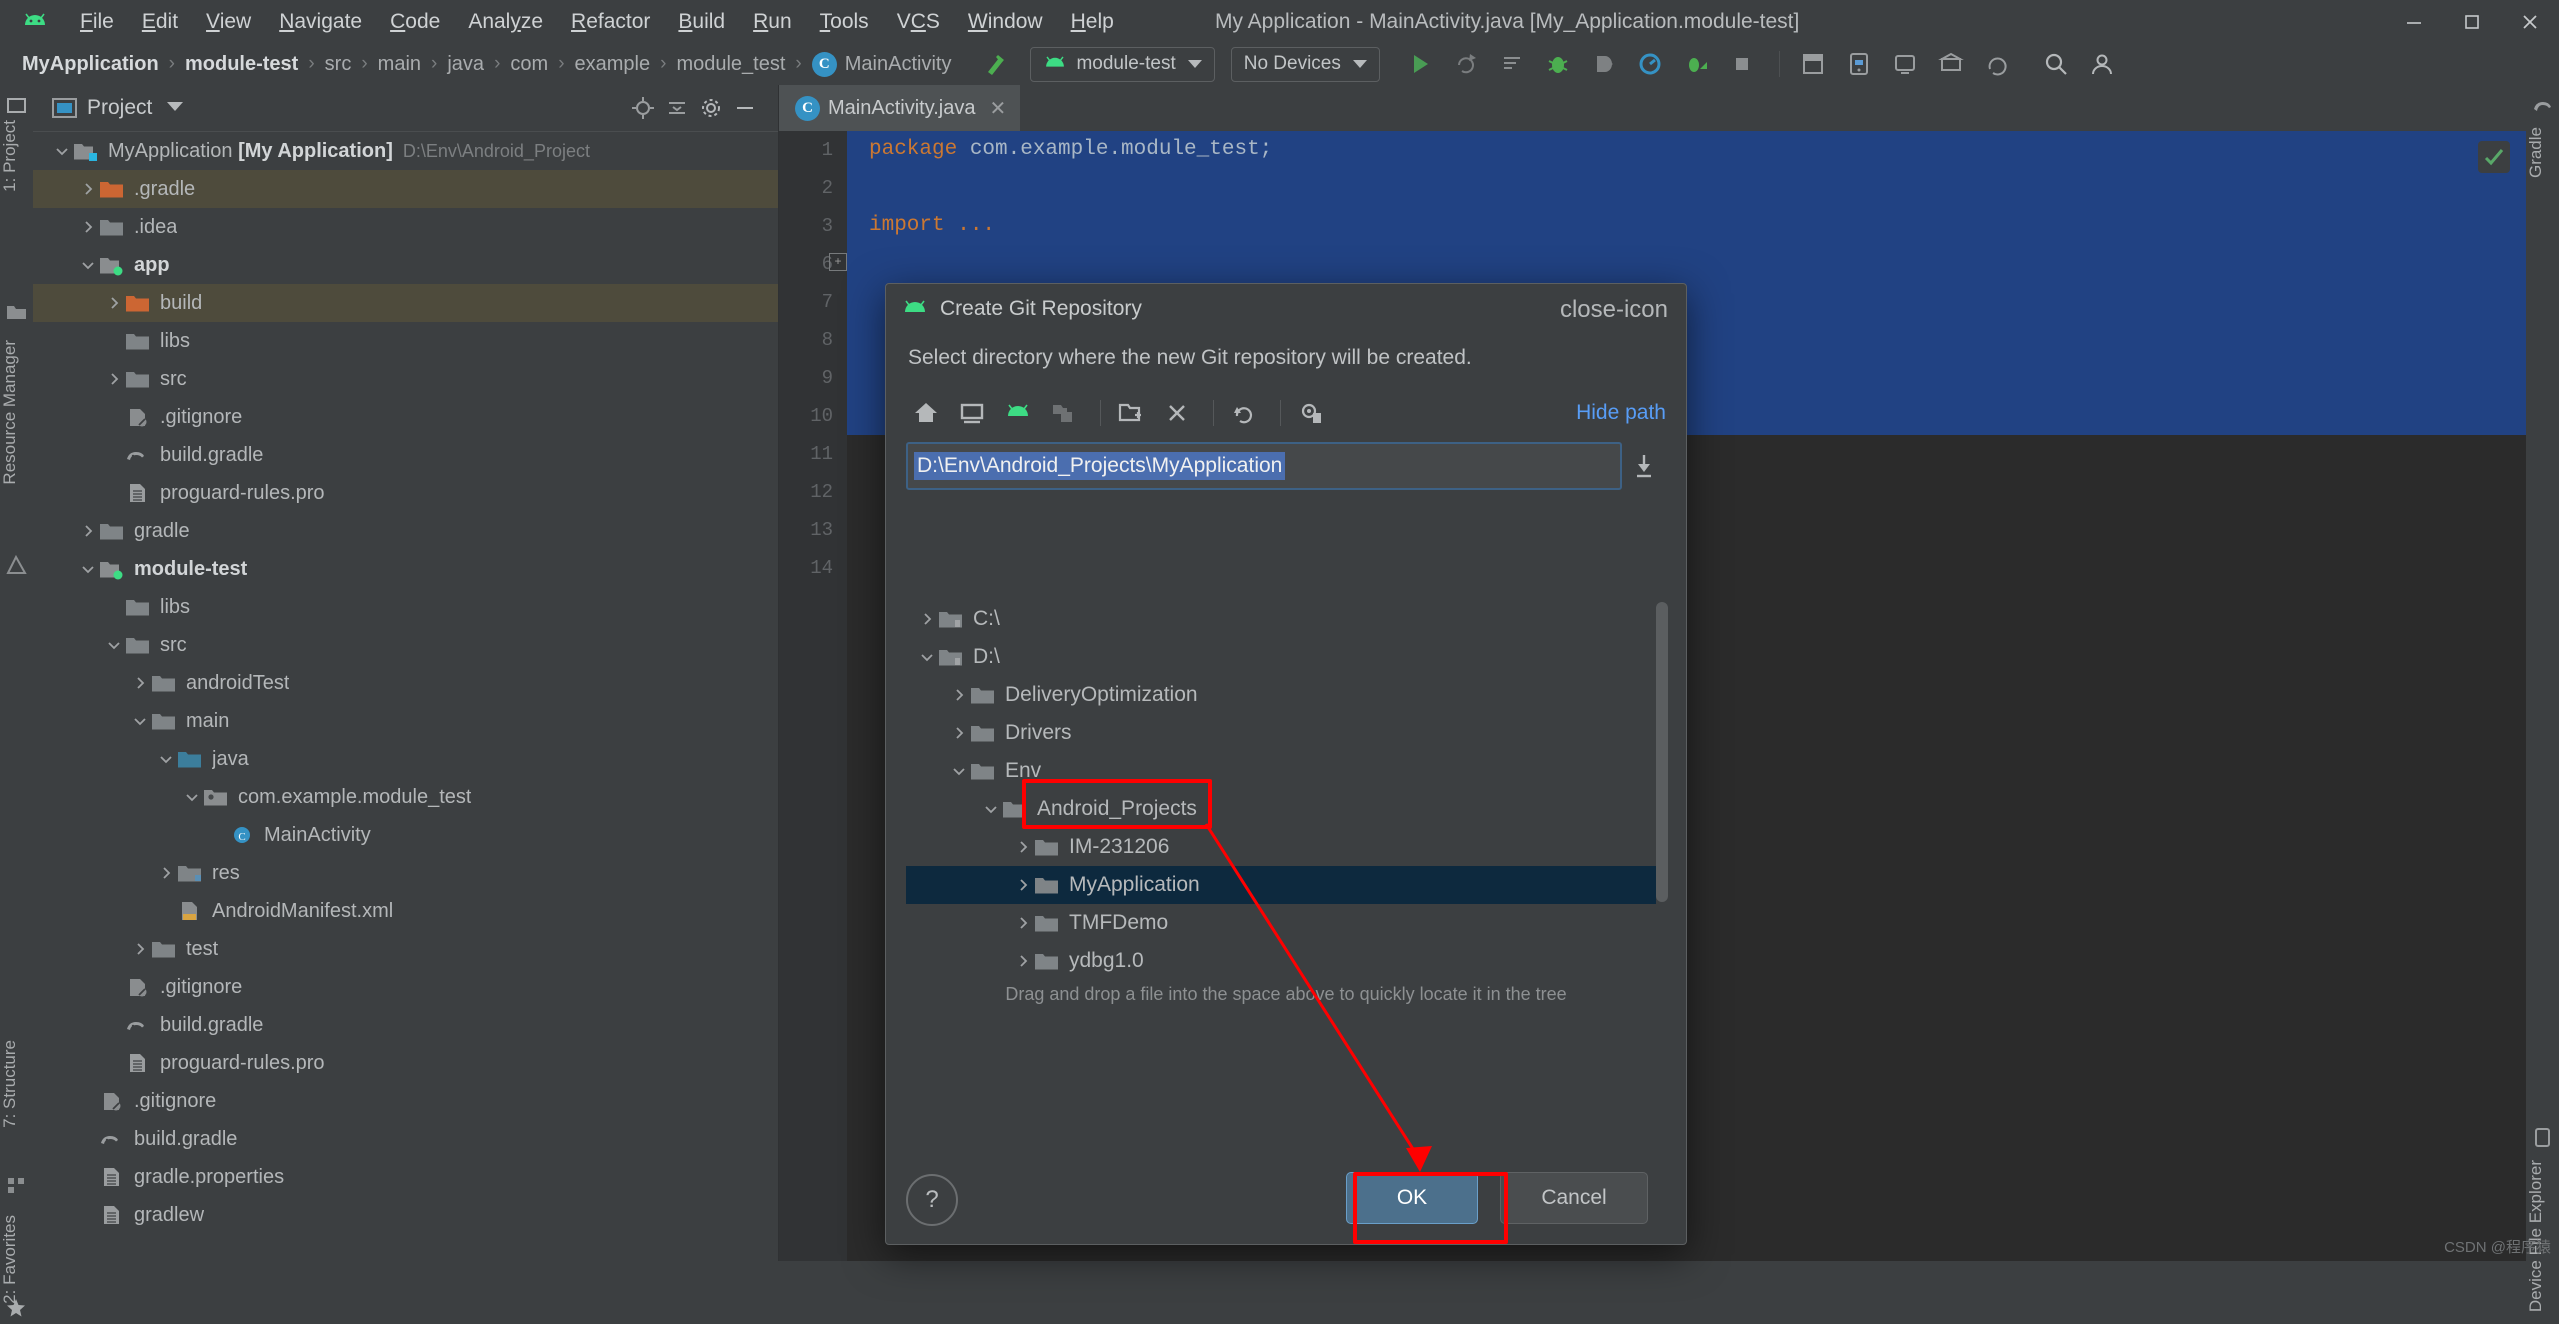 Image resolution: width=2559 pixels, height=1324 pixels. Describe the element at coordinates (1420, 64) in the screenshot. I see `run-icon` at that location.